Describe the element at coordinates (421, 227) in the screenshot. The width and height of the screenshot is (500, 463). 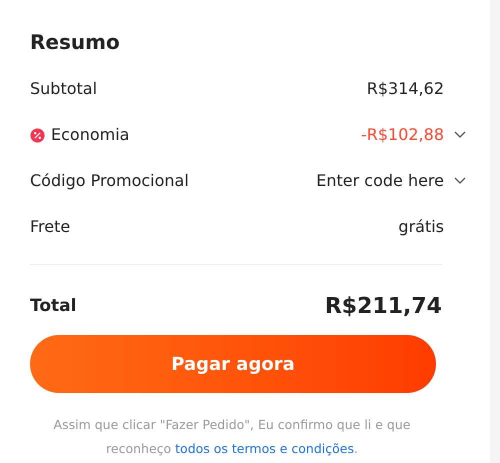
I see `row-value: grátis` at that location.